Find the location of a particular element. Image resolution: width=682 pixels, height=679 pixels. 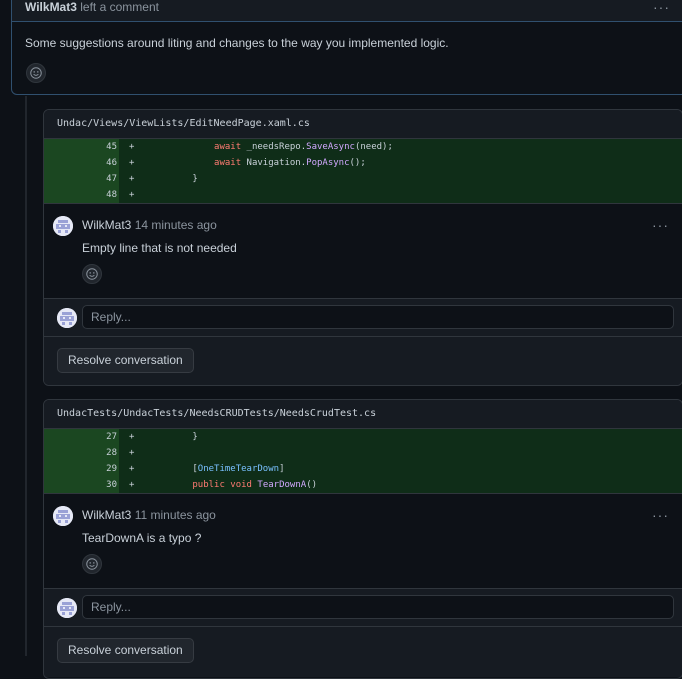

diff-line: 47 + } is located at coordinates (363, 179).